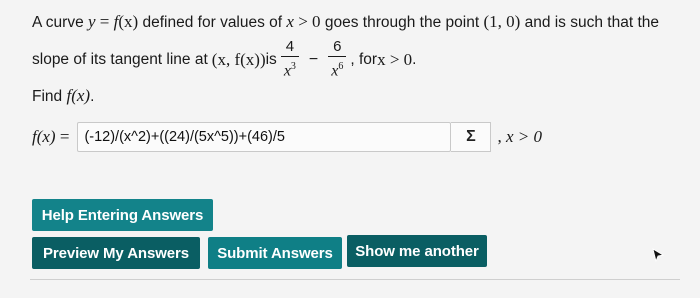 This screenshot has width=700, height=298. I want to click on fraction-6-over-x6: 6 x6, so click(337, 59).